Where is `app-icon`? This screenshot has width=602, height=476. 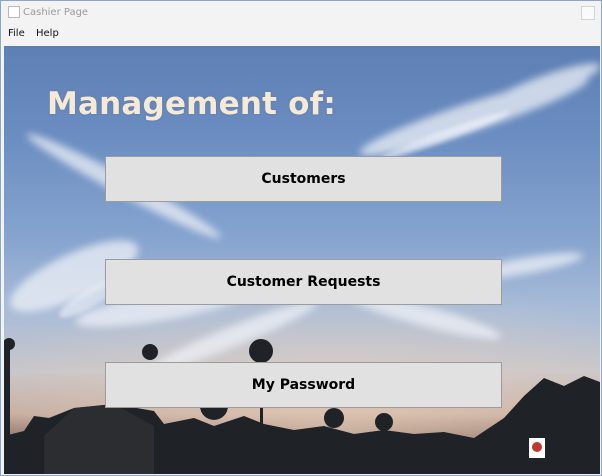
app-icon is located at coordinates (14, 12).